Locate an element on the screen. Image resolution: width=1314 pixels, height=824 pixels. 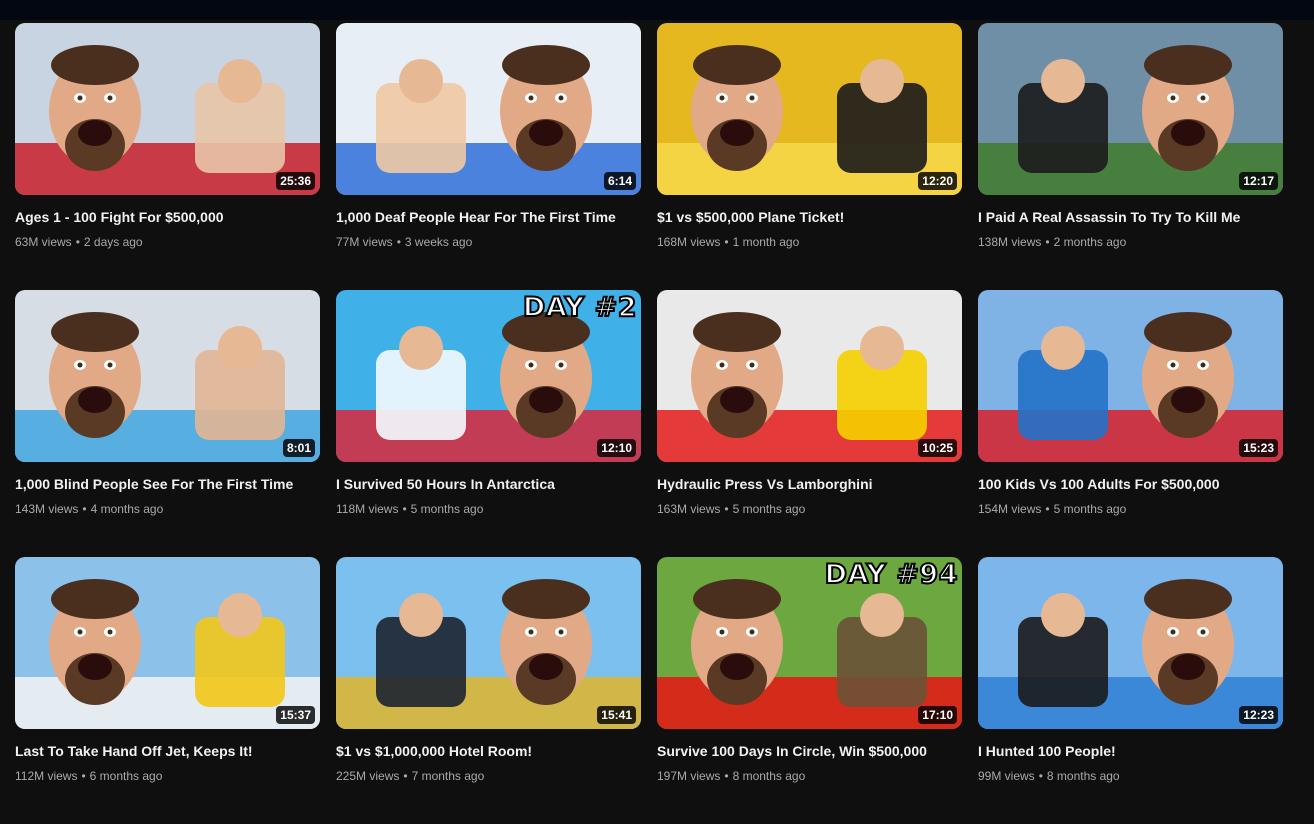
video-thumbnail: 15:41 is located at coordinates (488, 643).